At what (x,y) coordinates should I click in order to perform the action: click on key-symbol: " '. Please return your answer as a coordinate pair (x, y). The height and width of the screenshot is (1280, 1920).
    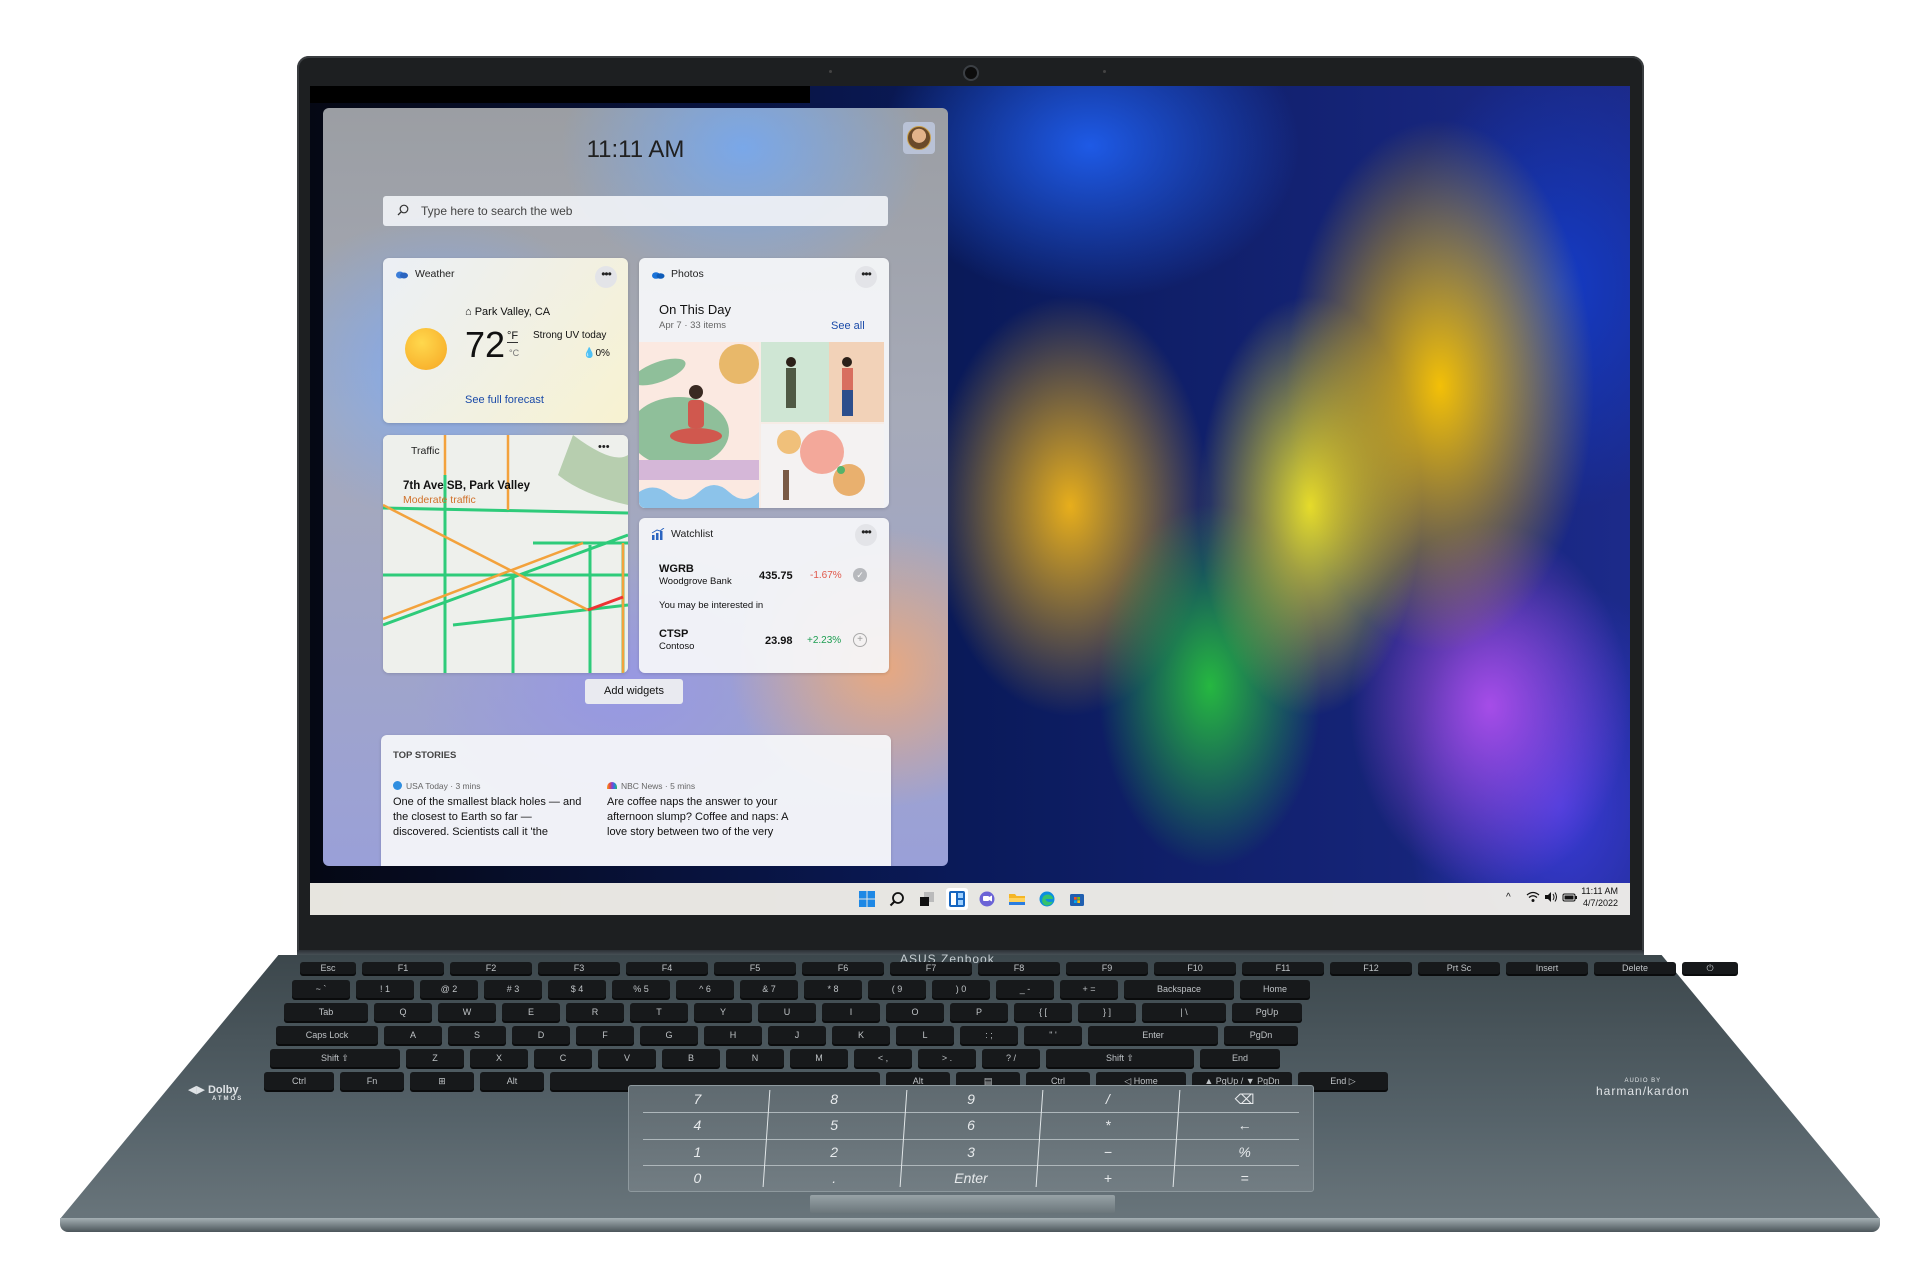
    Looking at the image, I should click on (1053, 1035).